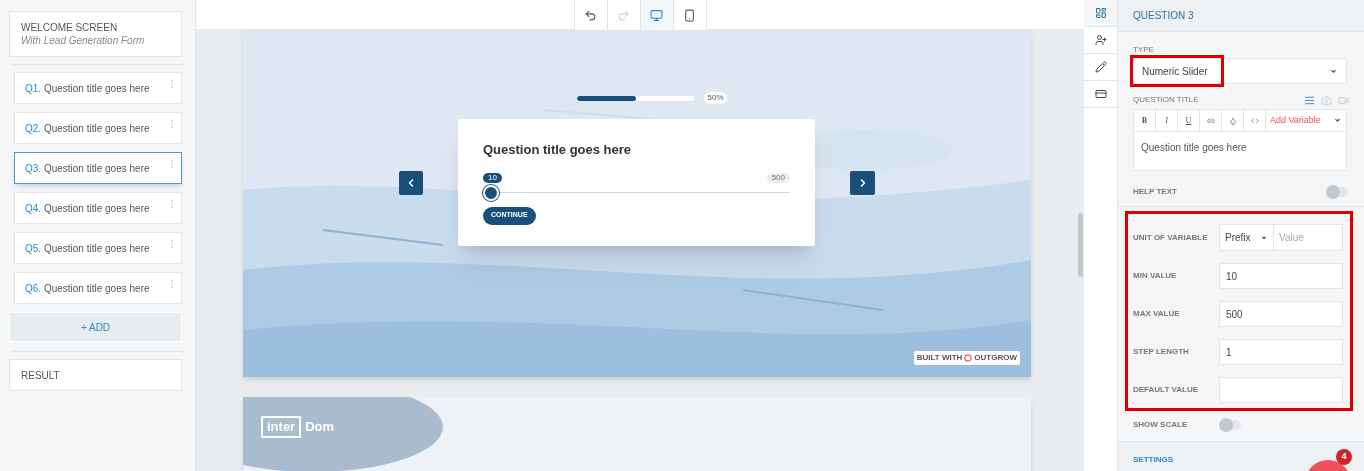 This screenshot has height=471, width=1364. I want to click on question-item: Q3. Question title goes here, so click(98, 168).